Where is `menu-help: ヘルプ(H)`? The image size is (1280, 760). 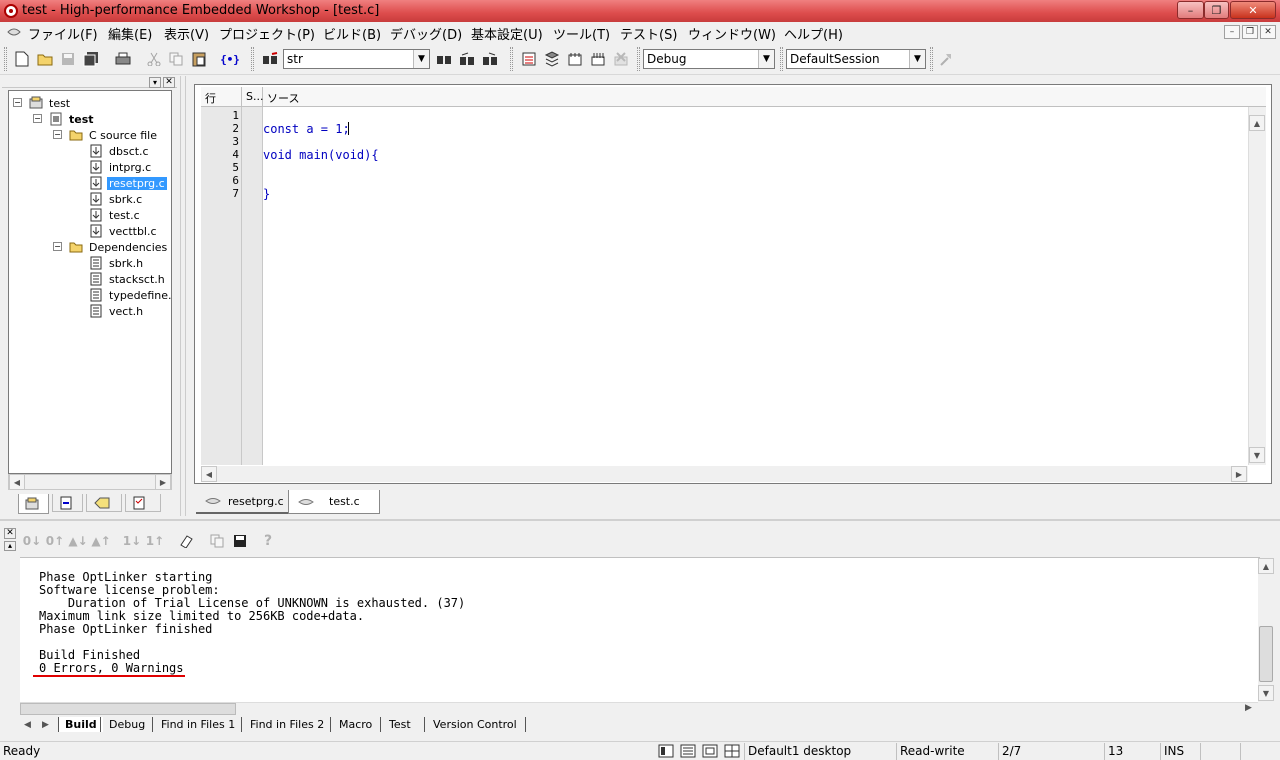
menu-help: ヘルプ(H) is located at coordinates (813, 33).